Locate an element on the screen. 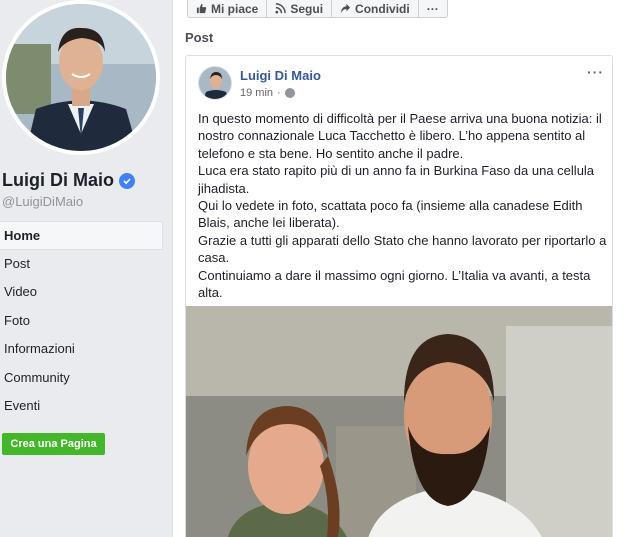 The width and height of the screenshot is (626, 537). follow-button: Segui is located at coordinates (300, 8).